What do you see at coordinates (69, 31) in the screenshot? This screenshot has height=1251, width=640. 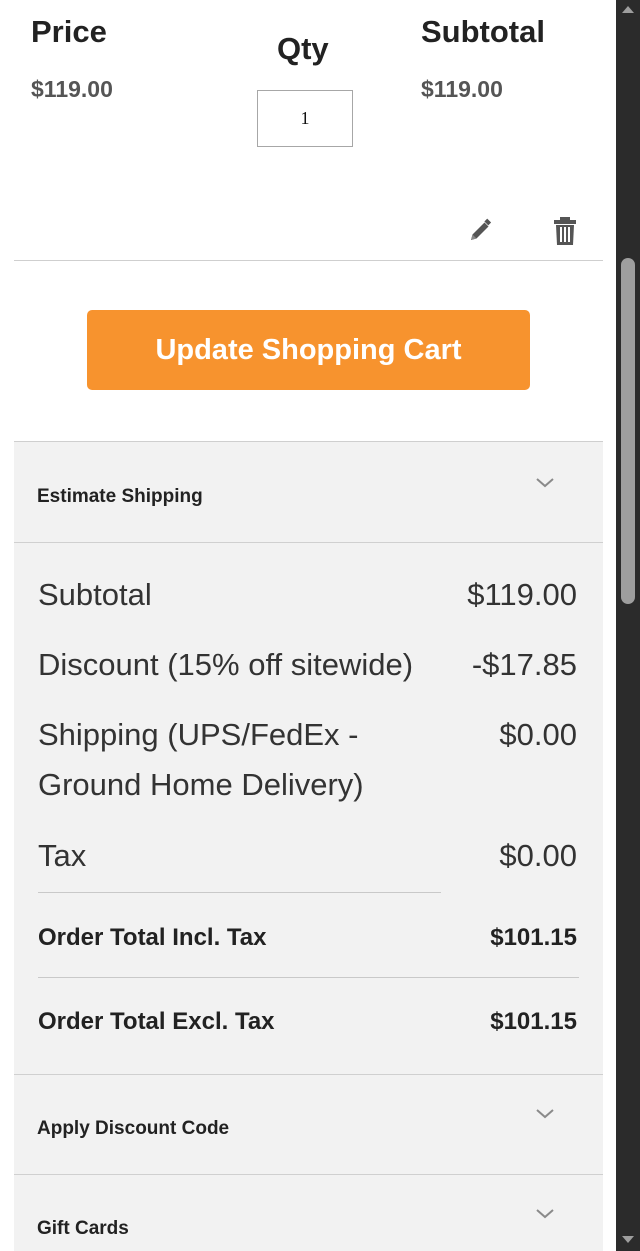 I see `price-header: Price` at bounding box center [69, 31].